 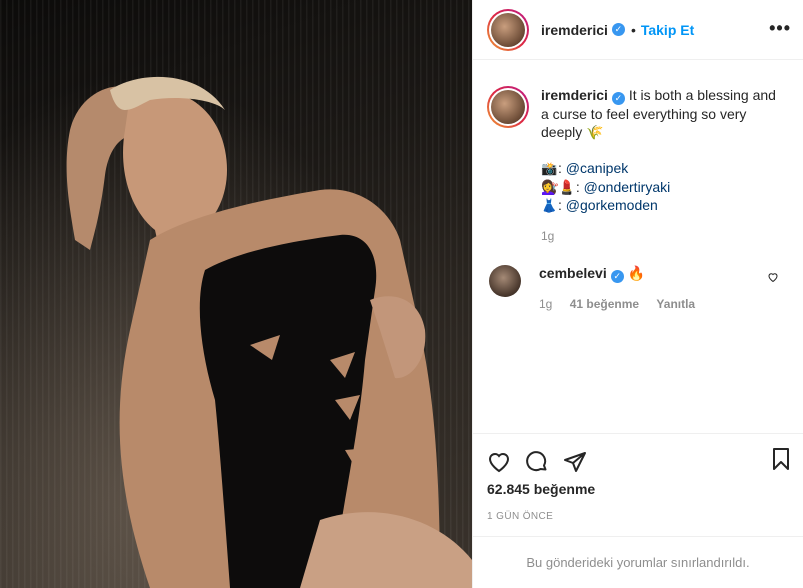 What do you see at coordinates (597, 168) in the screenshot?
I see `mention-link: @canipek` at bounding box center [597, 168].